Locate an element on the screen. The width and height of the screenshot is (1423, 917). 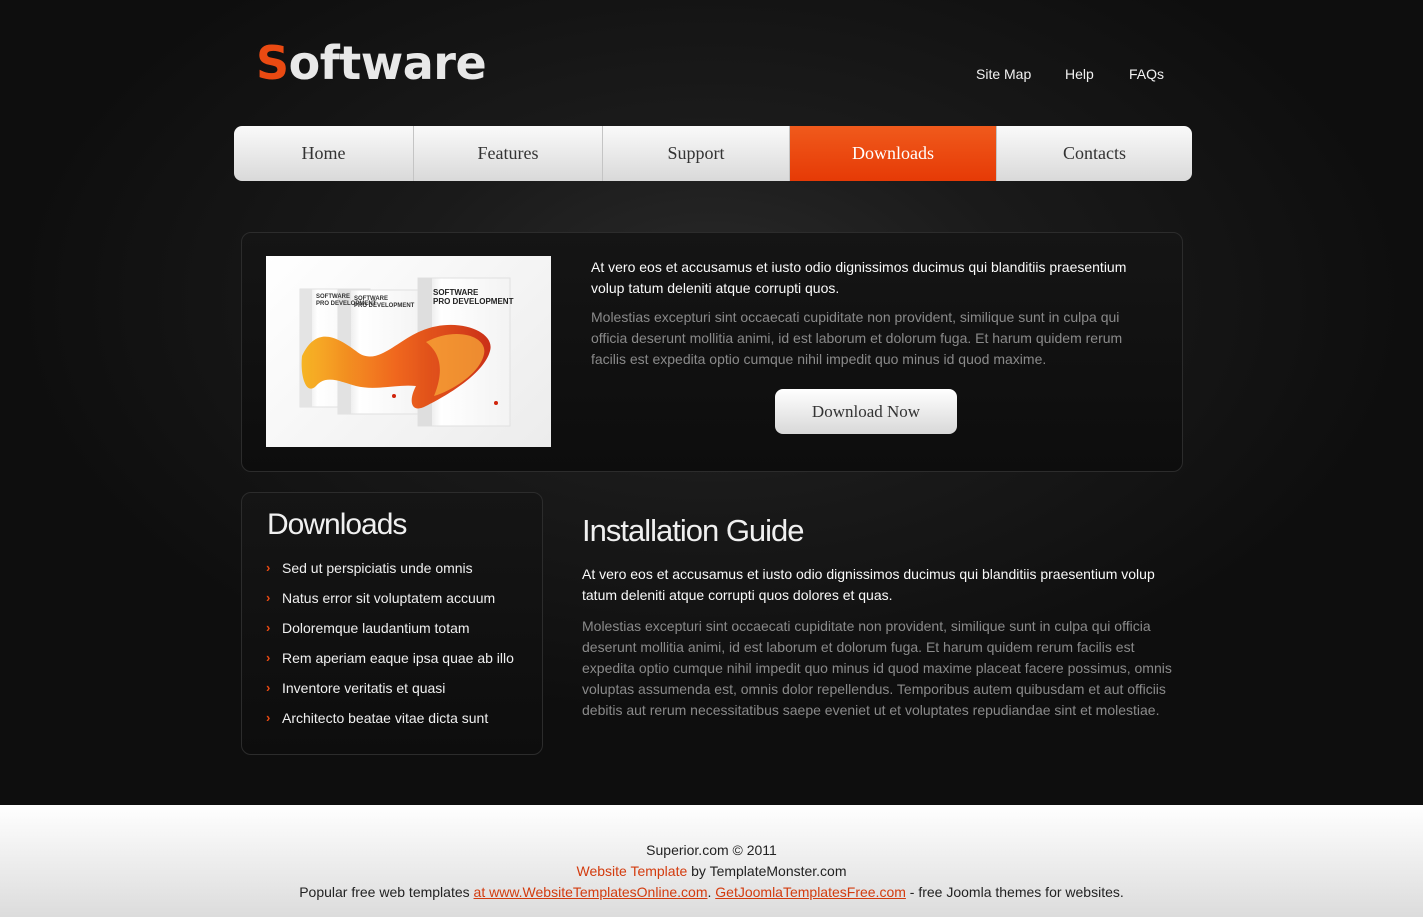
list-item: › Natus error sit voluptatem accuum is located at coordinates (390, 605).